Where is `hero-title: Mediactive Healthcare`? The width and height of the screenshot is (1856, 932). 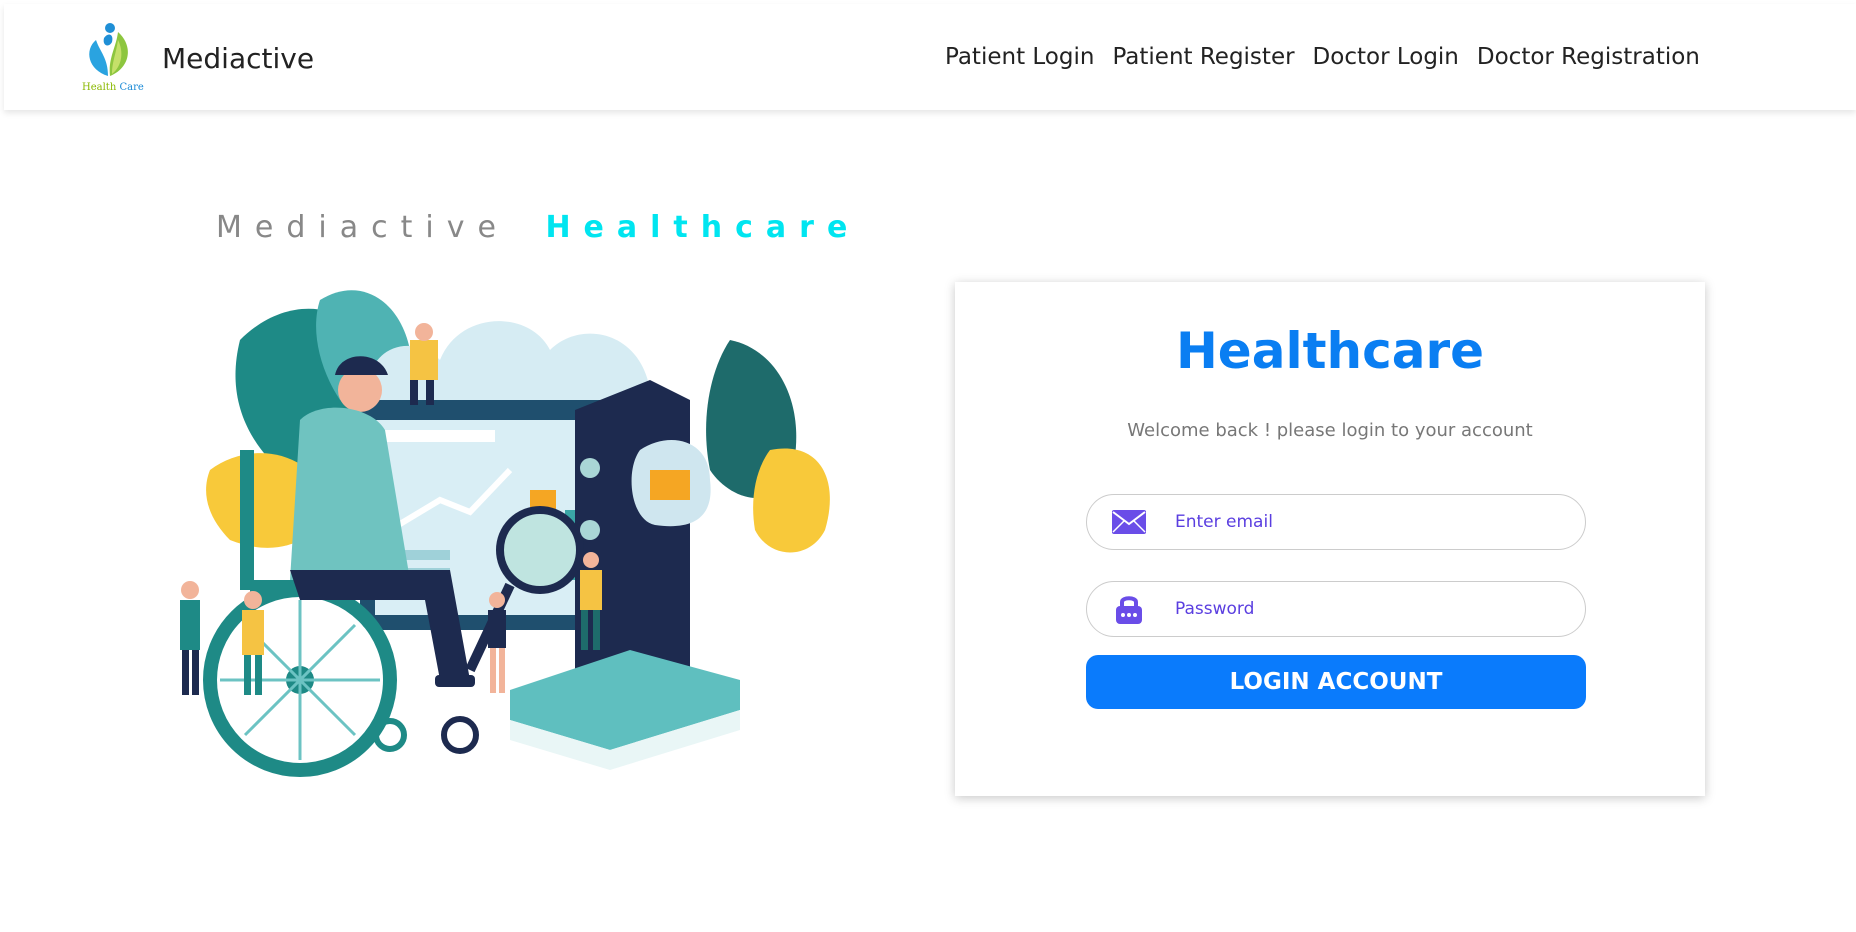 hero-title: Mediactive Healthcare is located at coordinates (538, 227).